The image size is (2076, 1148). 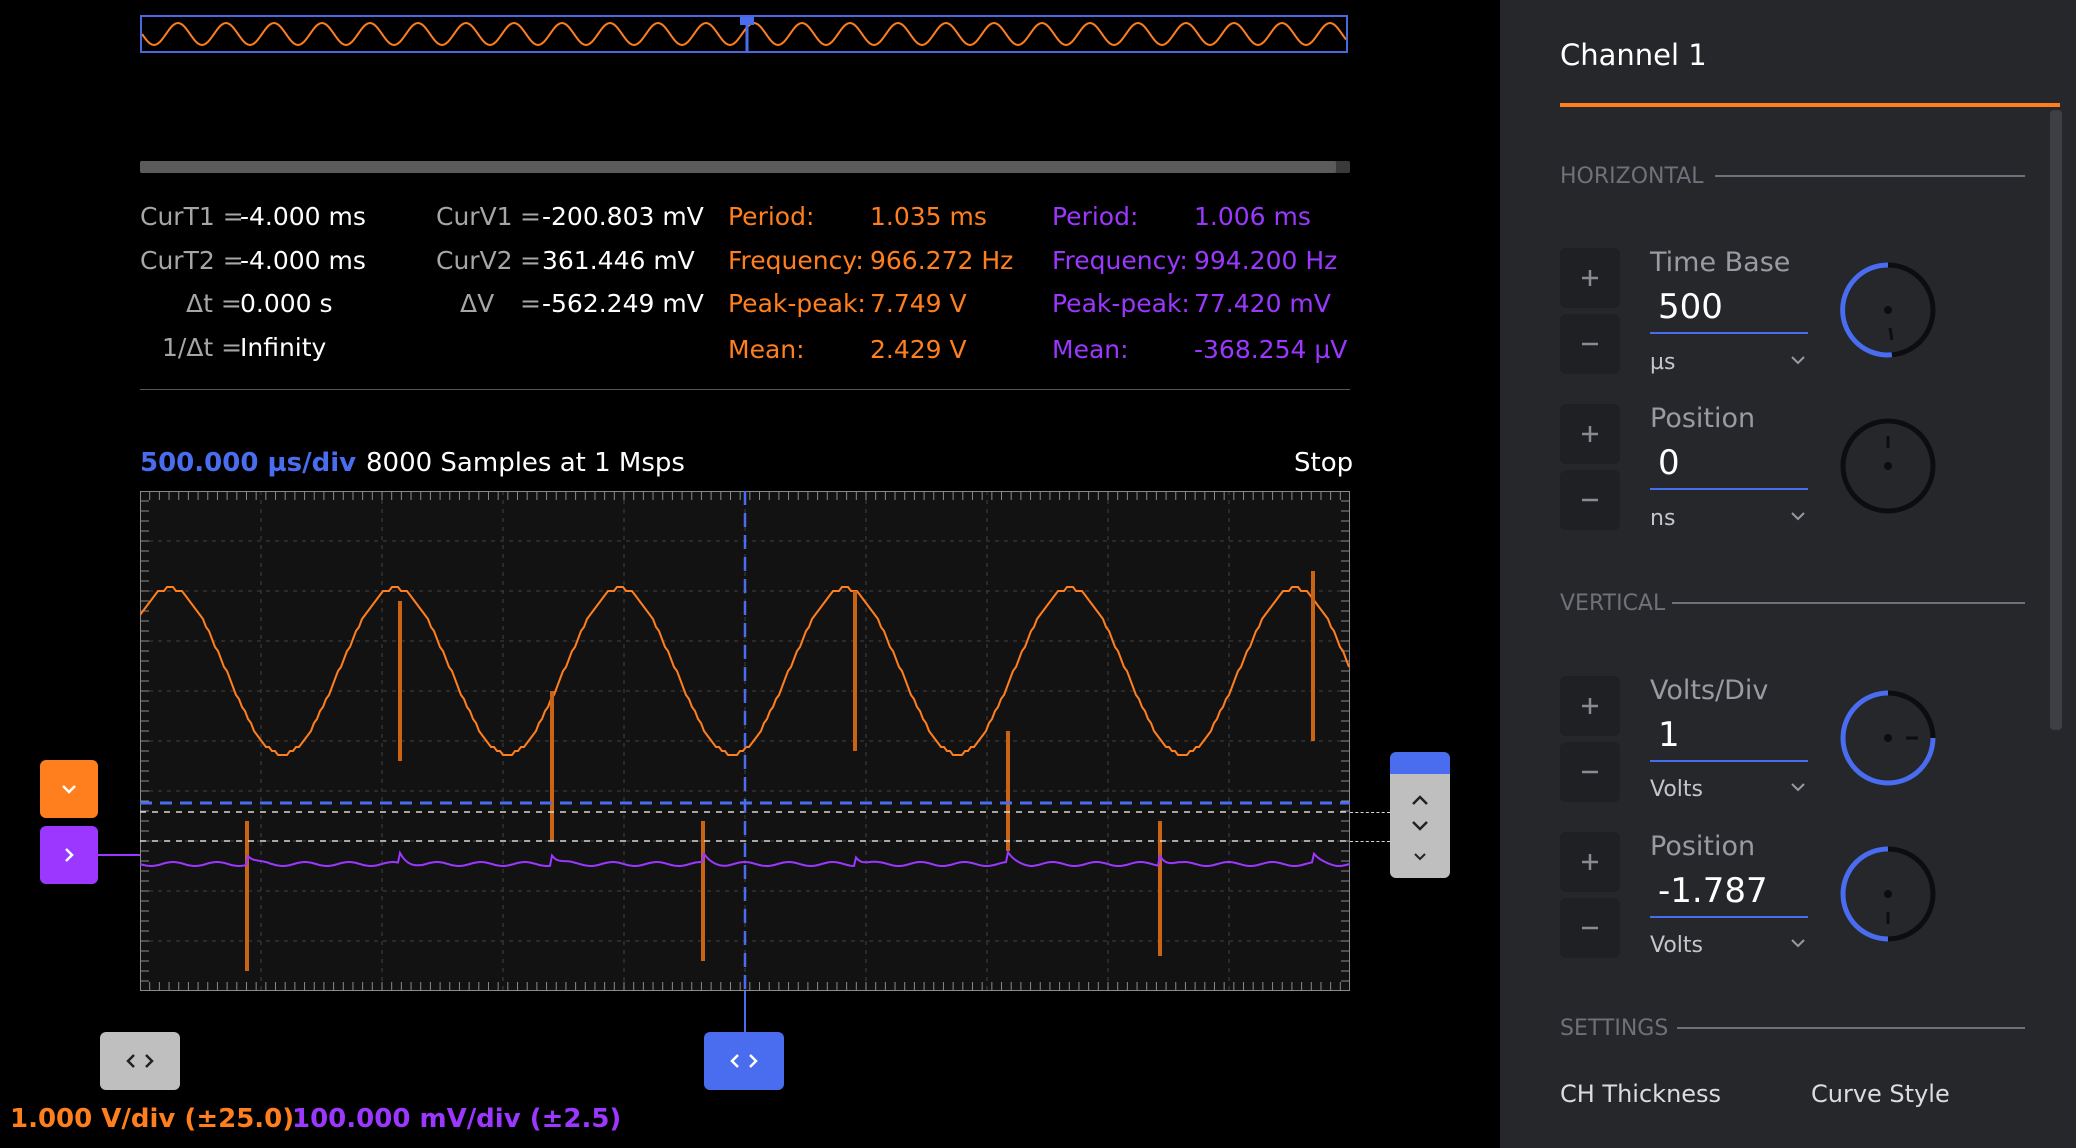 I want to click on v-position-input: -1.787, so click(x=1713, y=891).